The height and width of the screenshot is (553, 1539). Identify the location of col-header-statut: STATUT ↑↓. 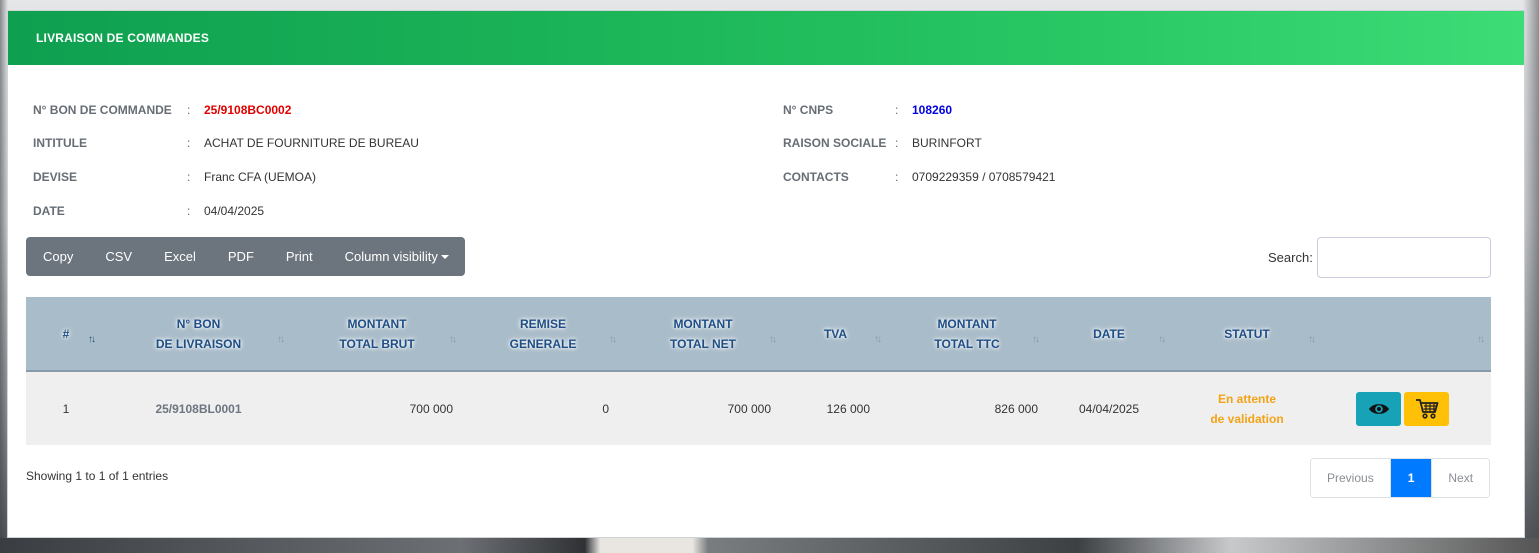
(1247, 334).